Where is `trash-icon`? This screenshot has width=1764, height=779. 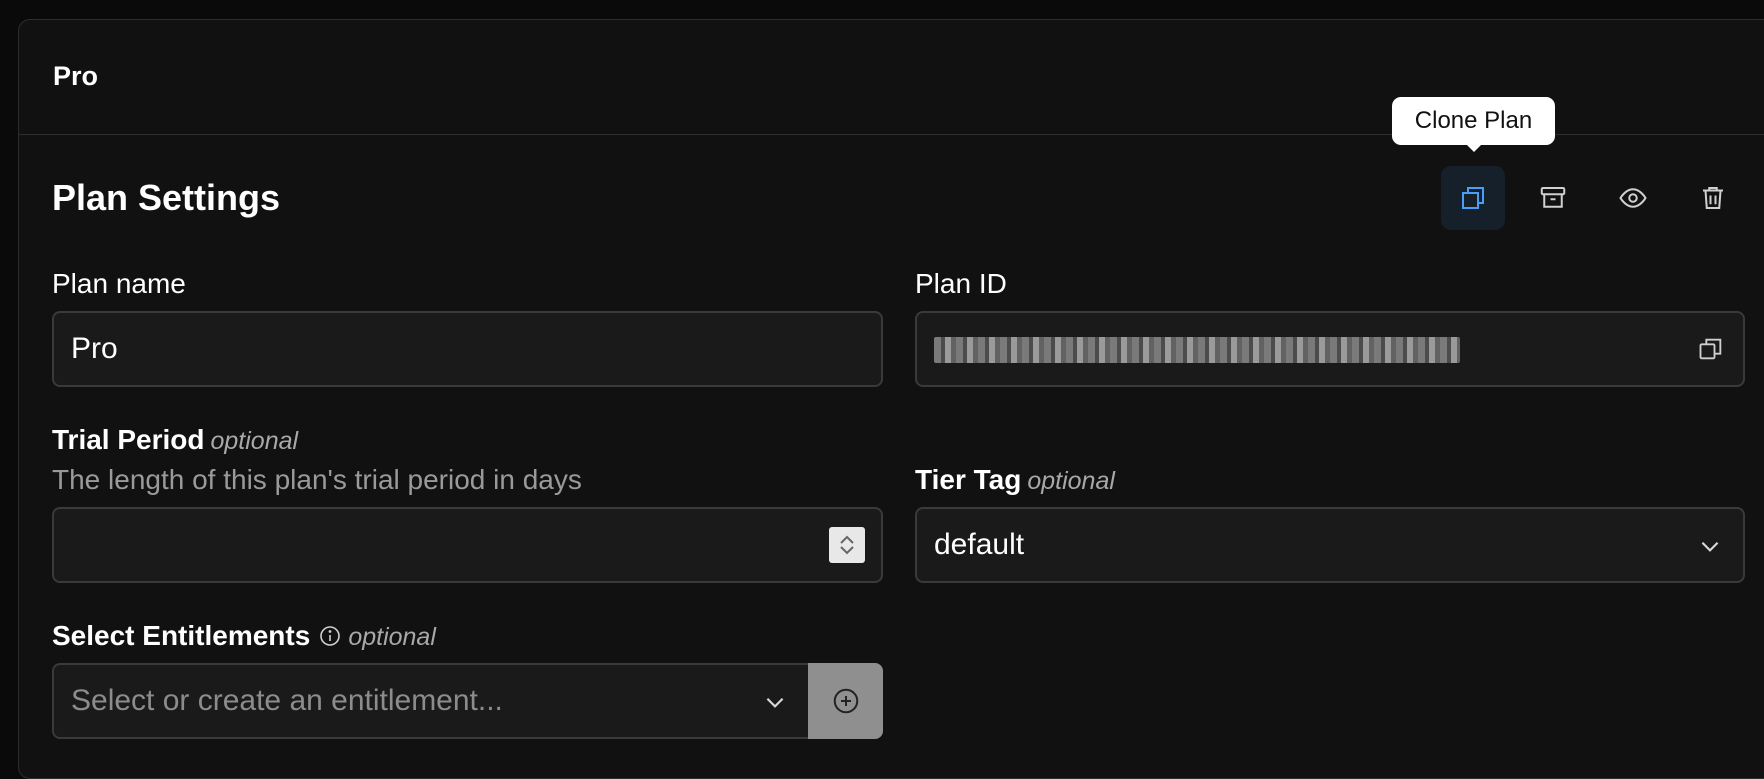
trash-icon is located at coordinates (1713, 198).